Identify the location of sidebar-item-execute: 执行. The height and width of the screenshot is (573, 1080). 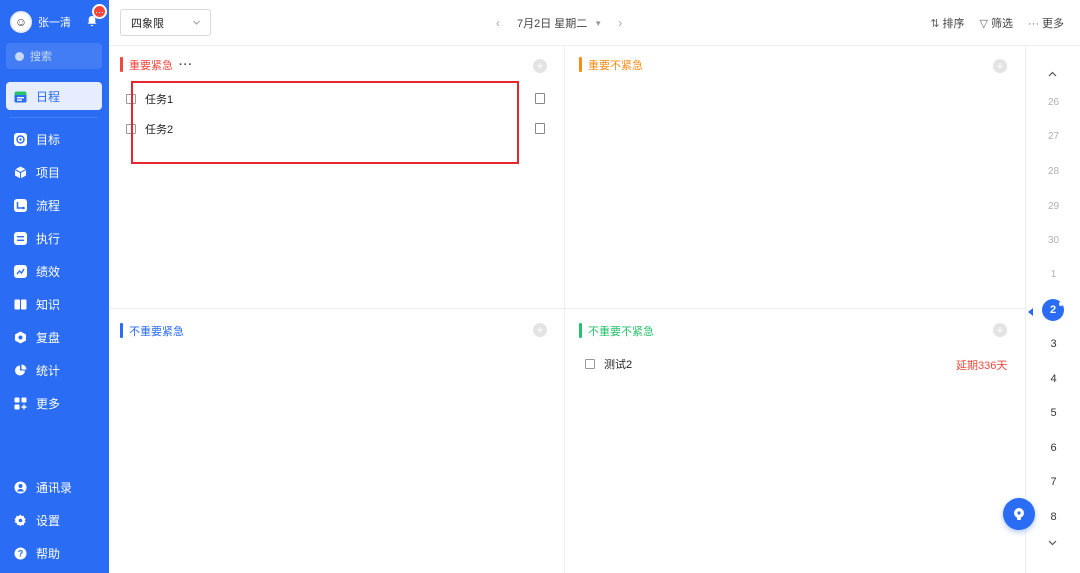
(54, 238).